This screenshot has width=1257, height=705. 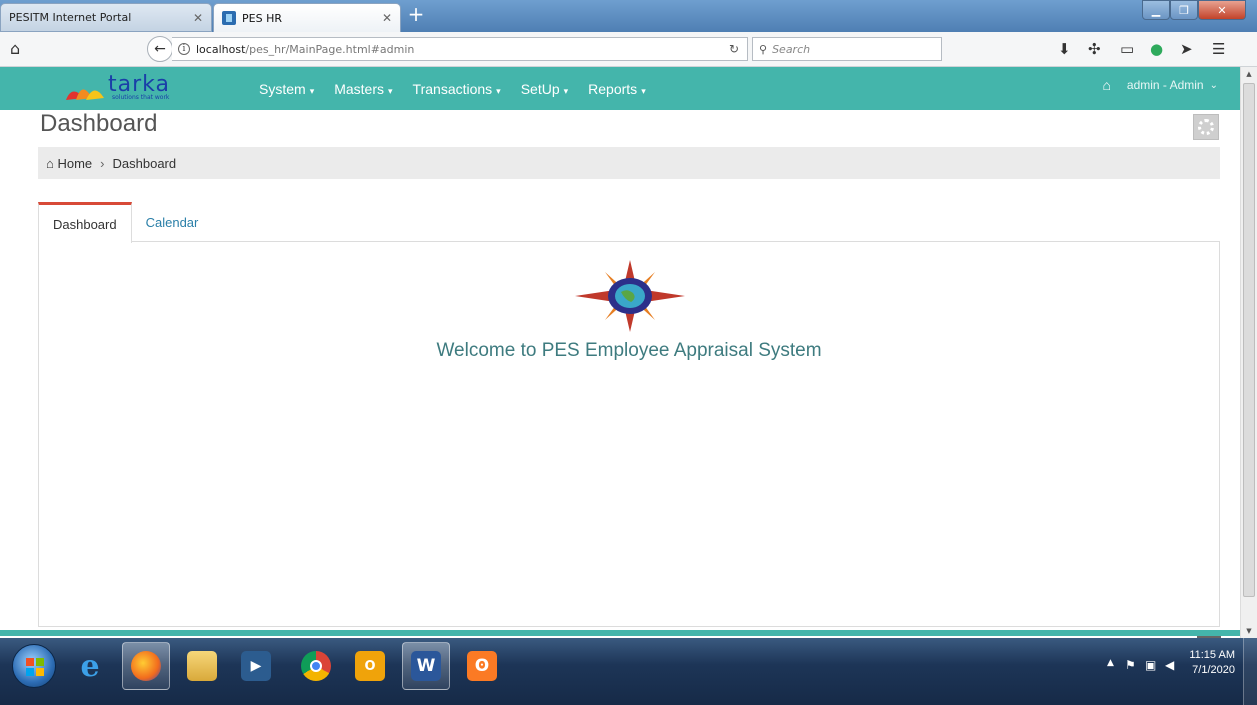 What do you see at coordinates (1169, 665) in the screenshot?
I see `volume-icon: ◀` at bounding box center [1169, 665].